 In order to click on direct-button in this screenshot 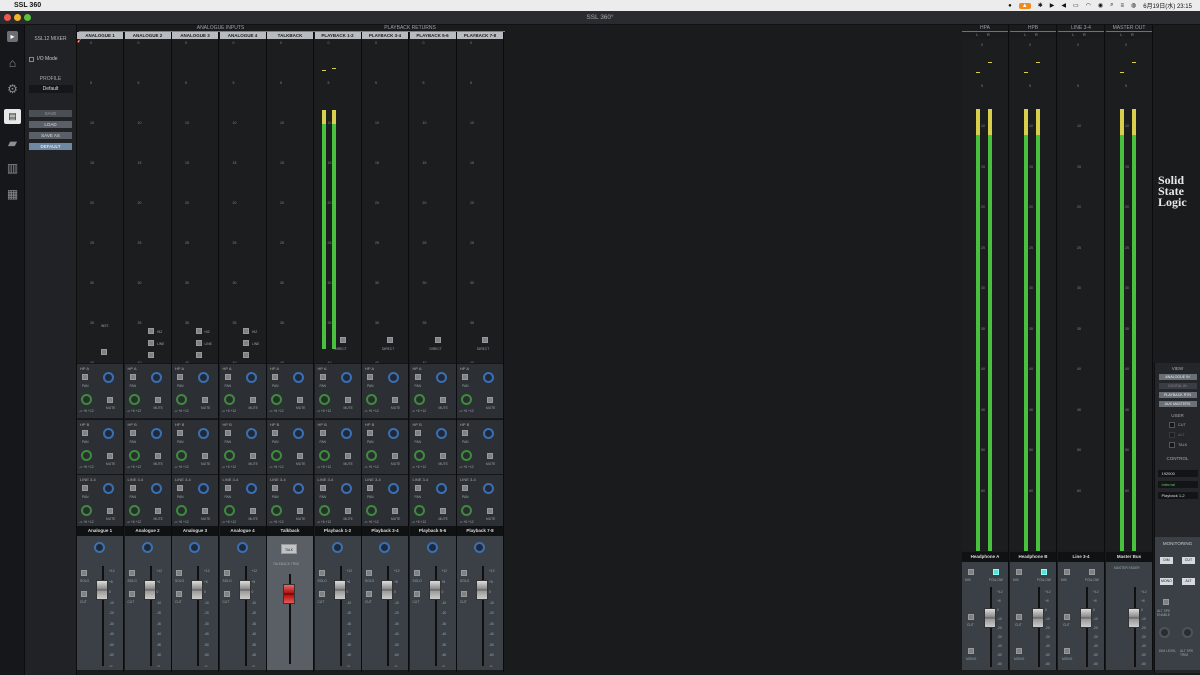, I will do `click(390, 340)`.